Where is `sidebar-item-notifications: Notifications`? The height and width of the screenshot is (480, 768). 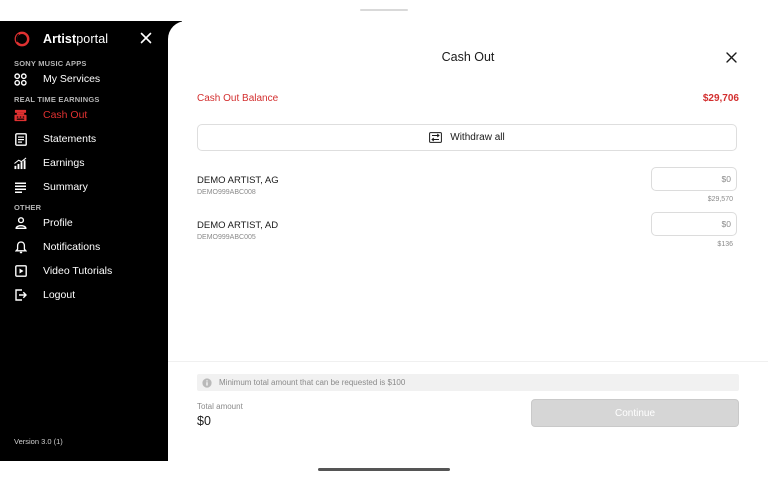 sidebar-item-notifications: Notifications is located at coordinates (89, 247).